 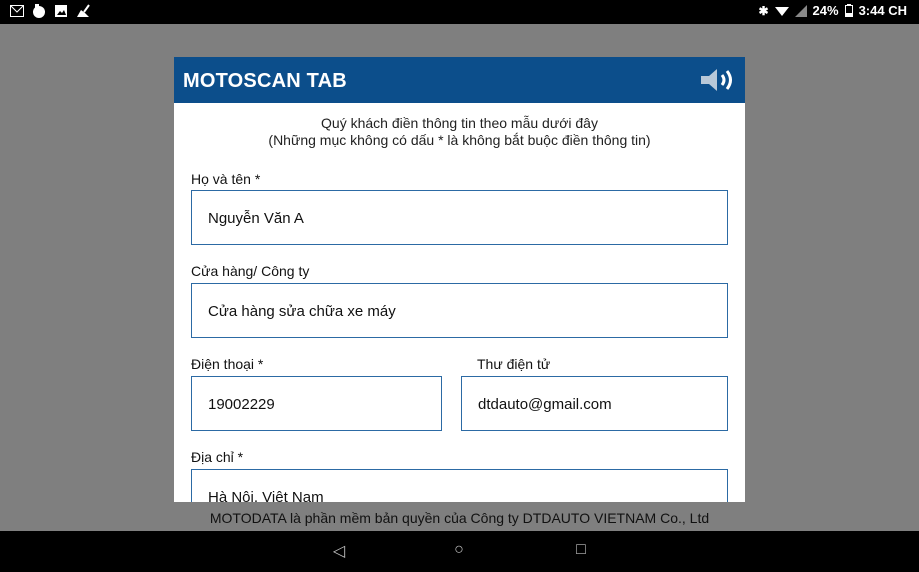 I want to click on dialog-header: MOTOSCAN TAB, so click(x=459, y=80).